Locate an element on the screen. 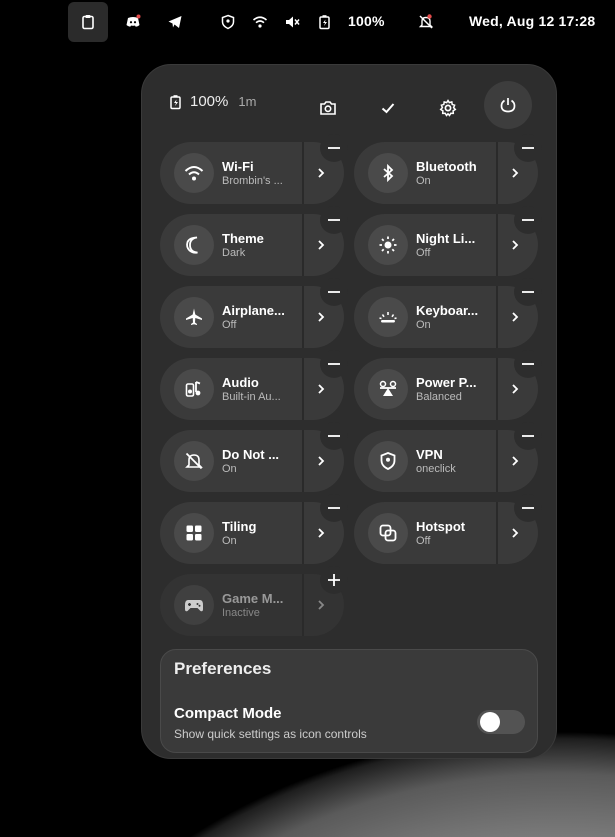  add-tile-button is located at coordinates (334, 580).